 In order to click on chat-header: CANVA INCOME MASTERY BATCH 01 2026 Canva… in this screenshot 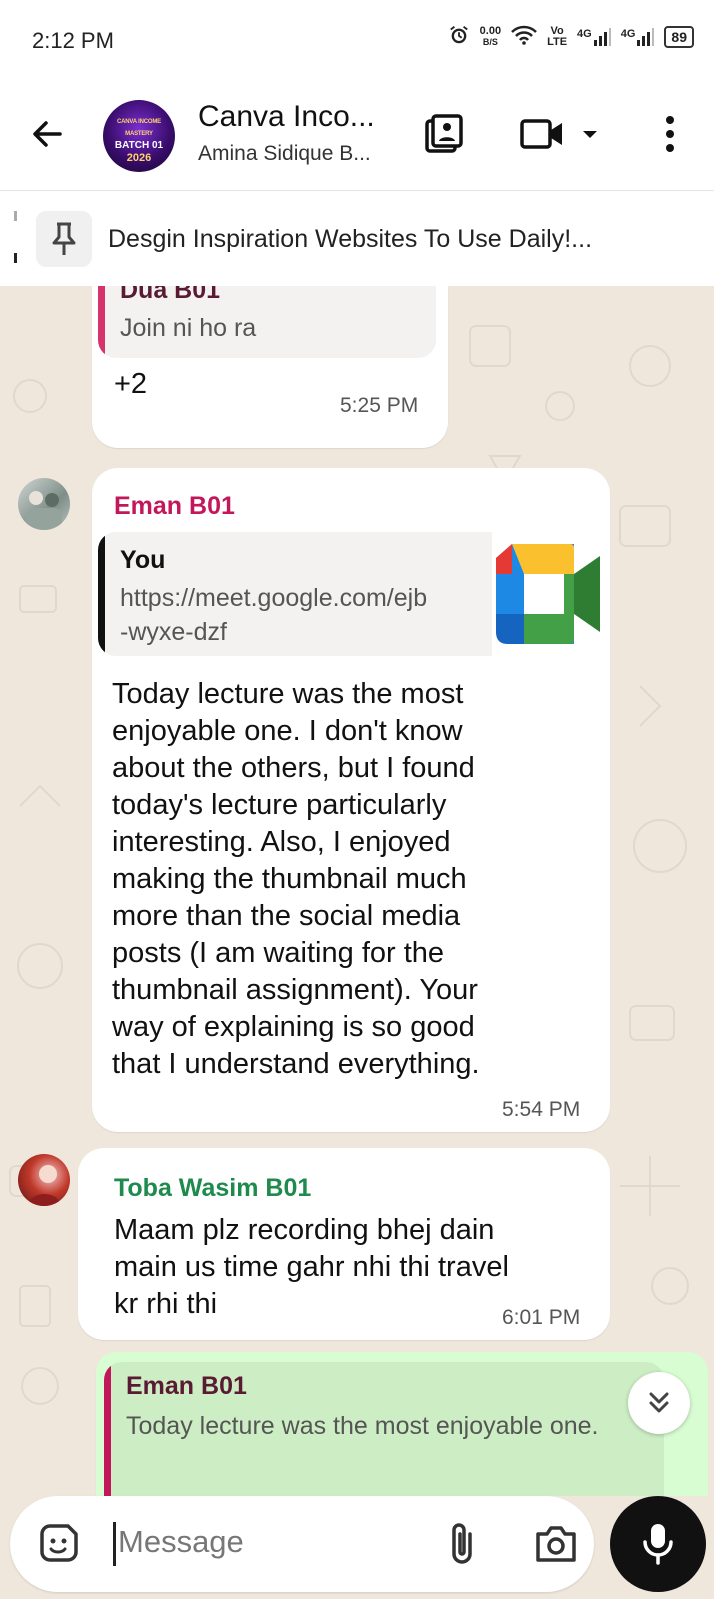, I will do `click(357, 135)`.